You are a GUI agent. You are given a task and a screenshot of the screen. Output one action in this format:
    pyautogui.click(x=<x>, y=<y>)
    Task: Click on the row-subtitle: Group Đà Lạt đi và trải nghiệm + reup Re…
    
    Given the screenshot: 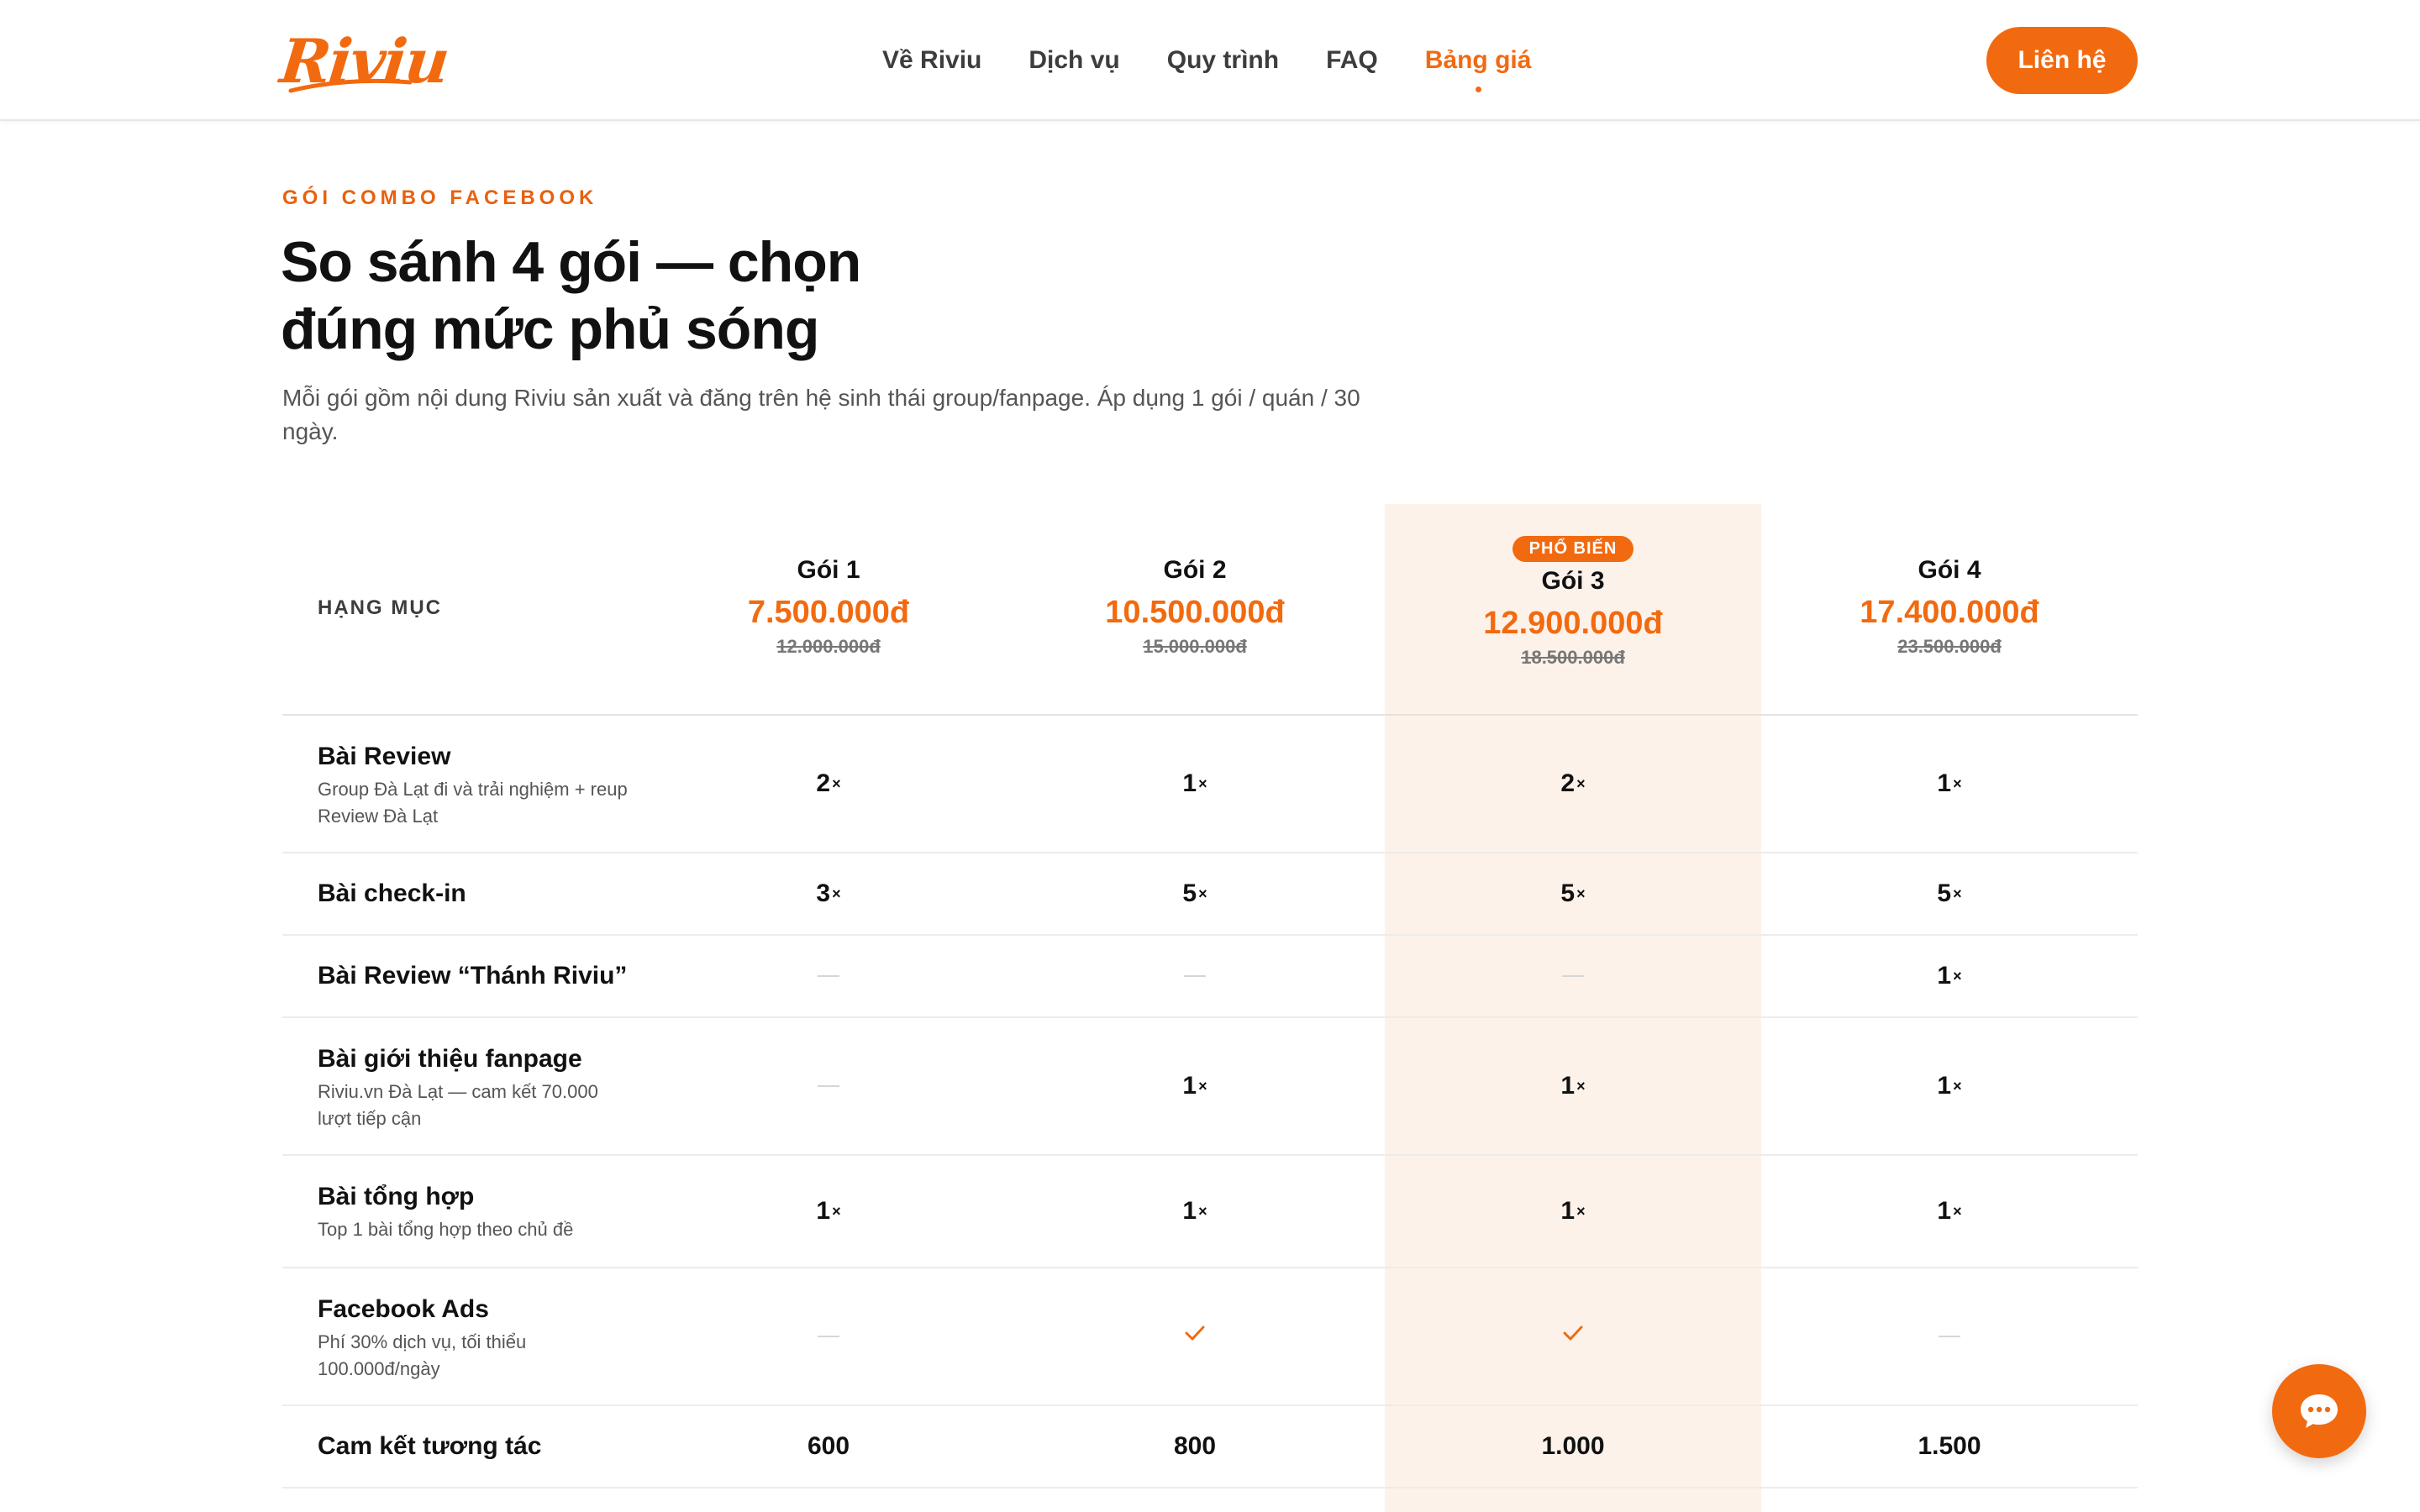 What is the action you would take?
    pyautogui.click(x=473, y=803)
    